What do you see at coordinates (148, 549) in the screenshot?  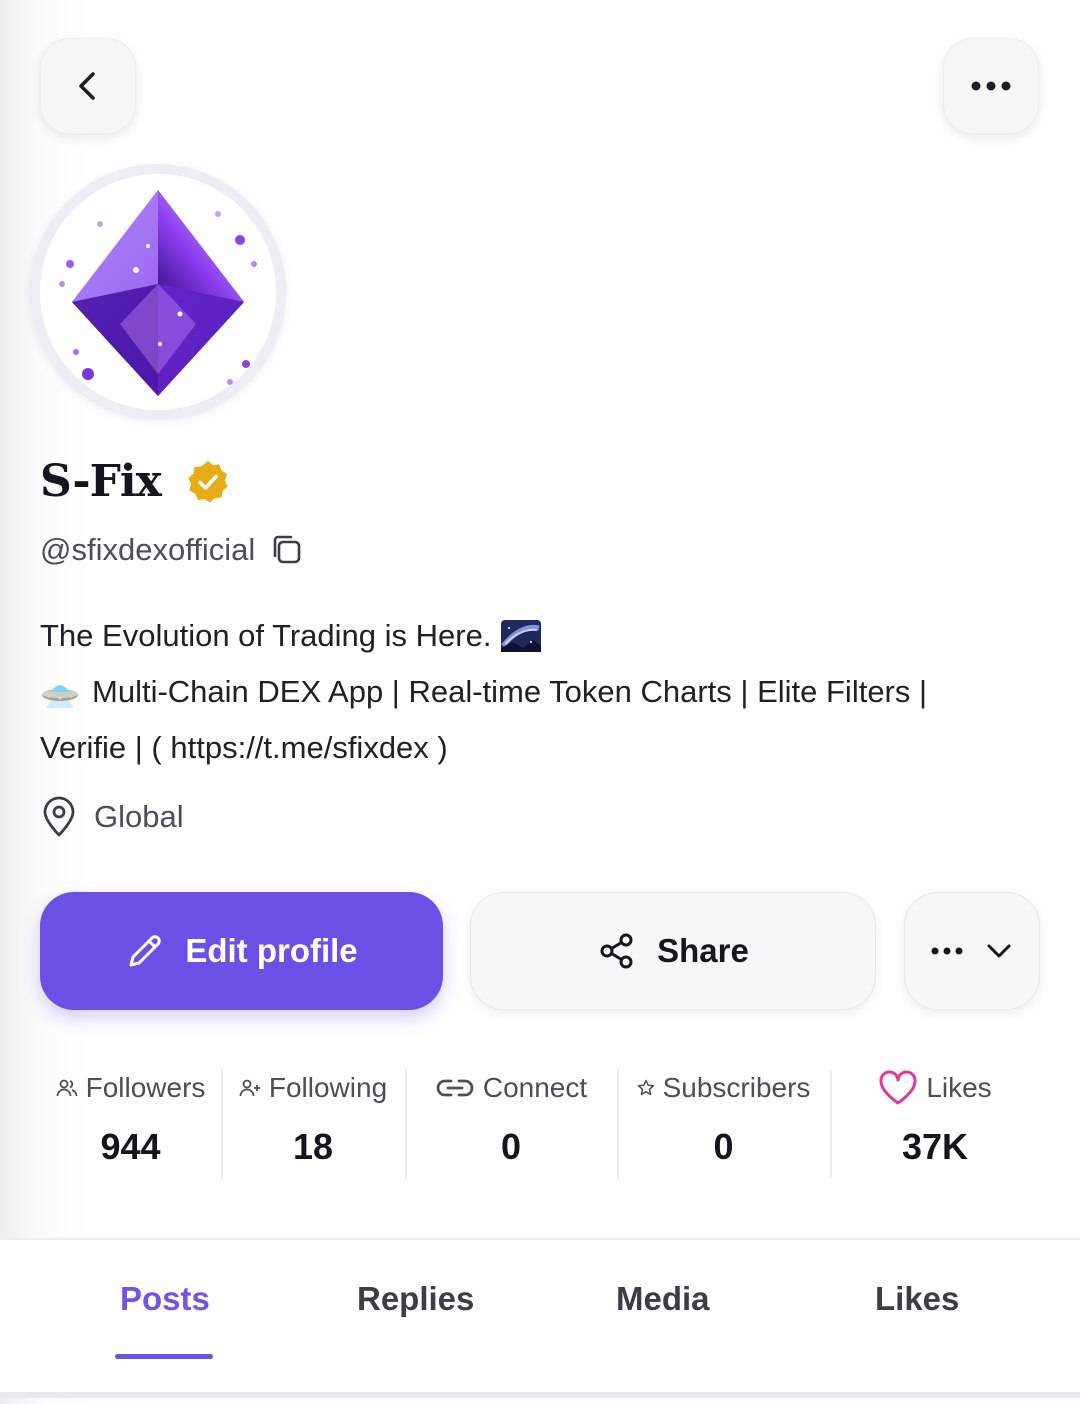 I see `username-handle: @sfixdexofficial` at bounding box center [148, 549].